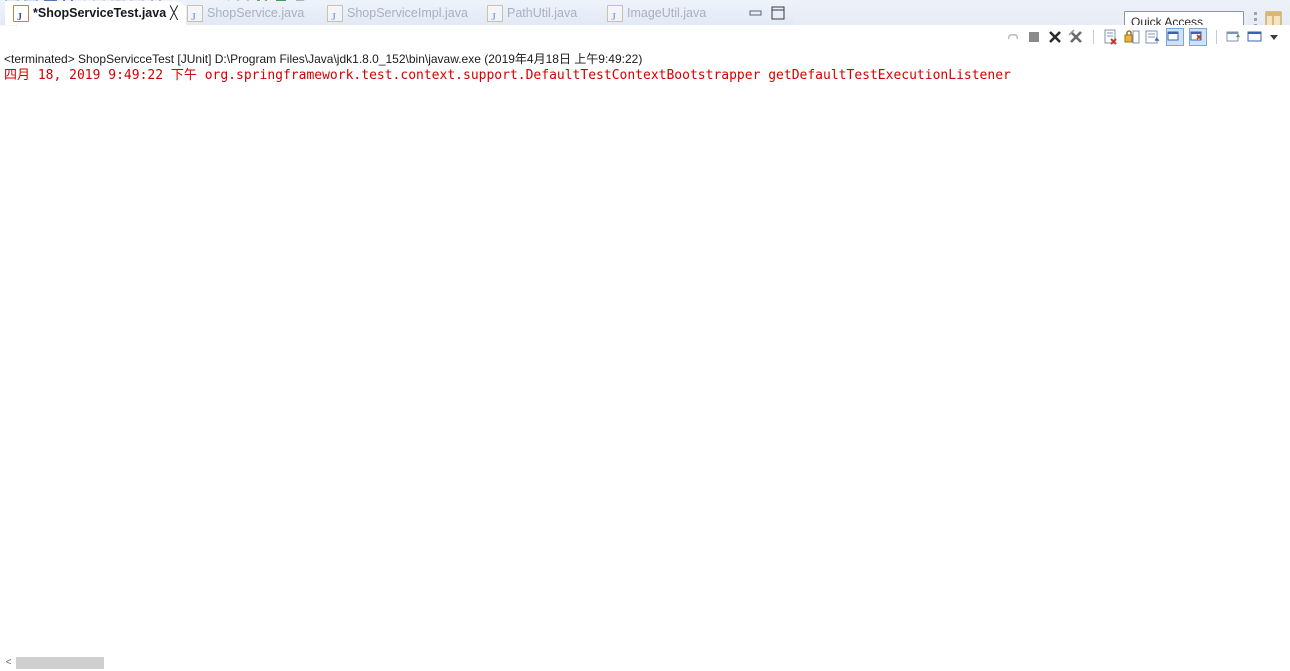 This screenshot has height=671, width=1290. I want to click on remove-all-terminated-icon, so click(1076, 37).